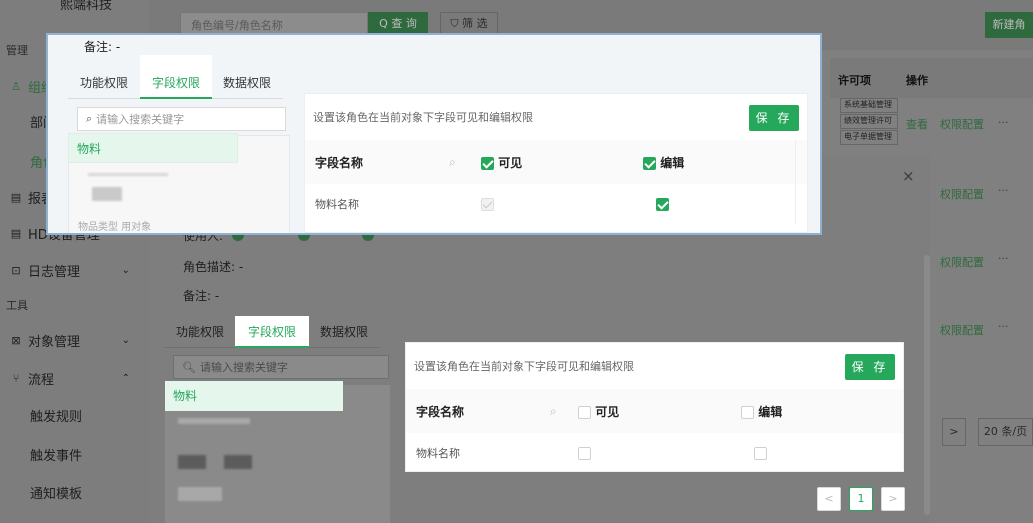  I want to click on flow-icon: ⑂, so click(16, 378).